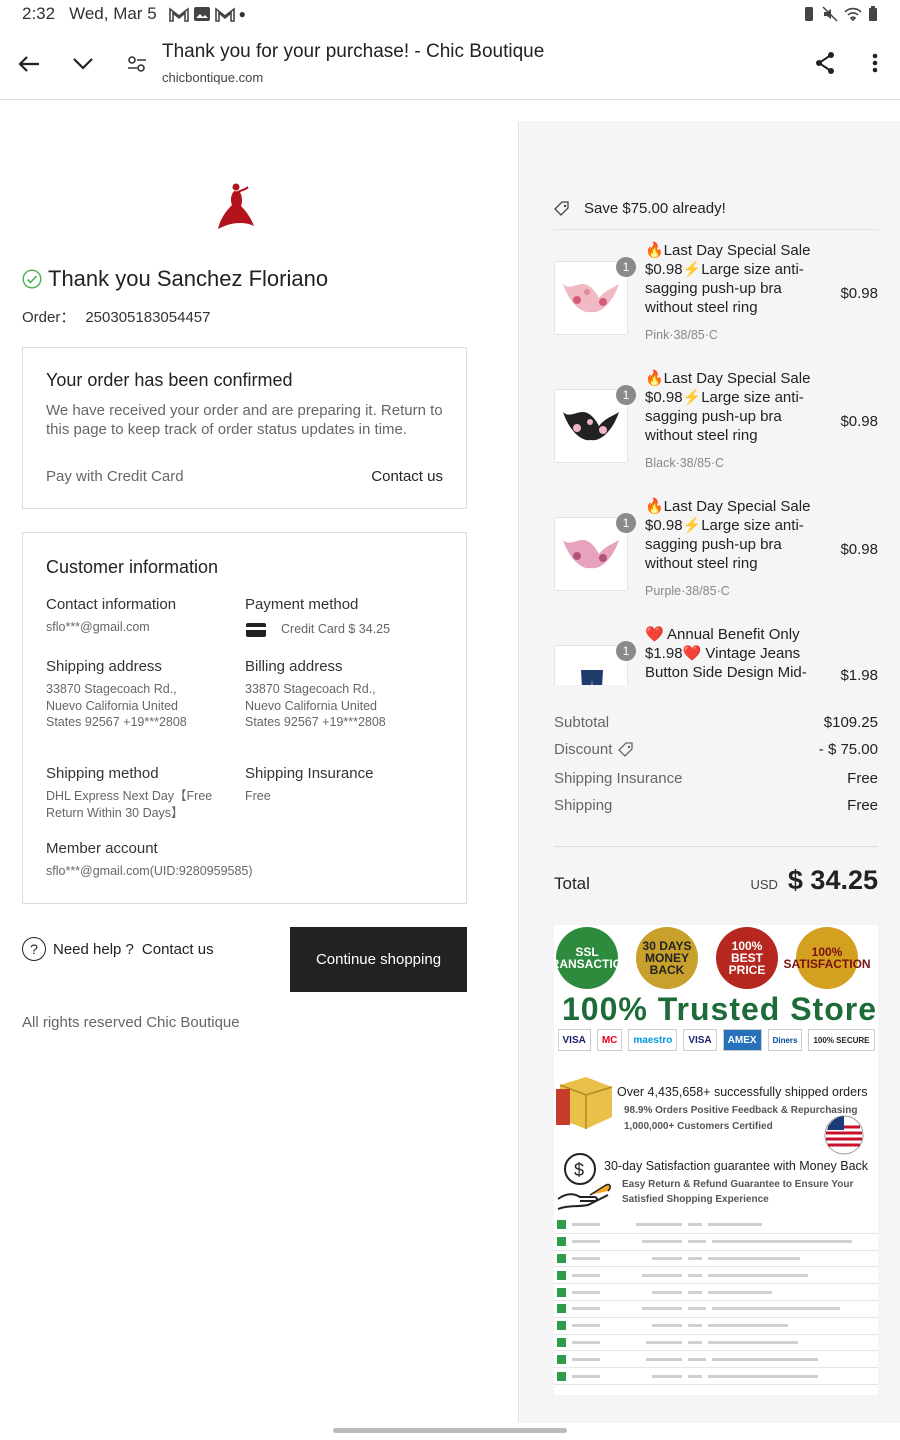  Describe the element at coordinates (583, 749) in the screenshot. I see `discount-label: Discount` at that location.